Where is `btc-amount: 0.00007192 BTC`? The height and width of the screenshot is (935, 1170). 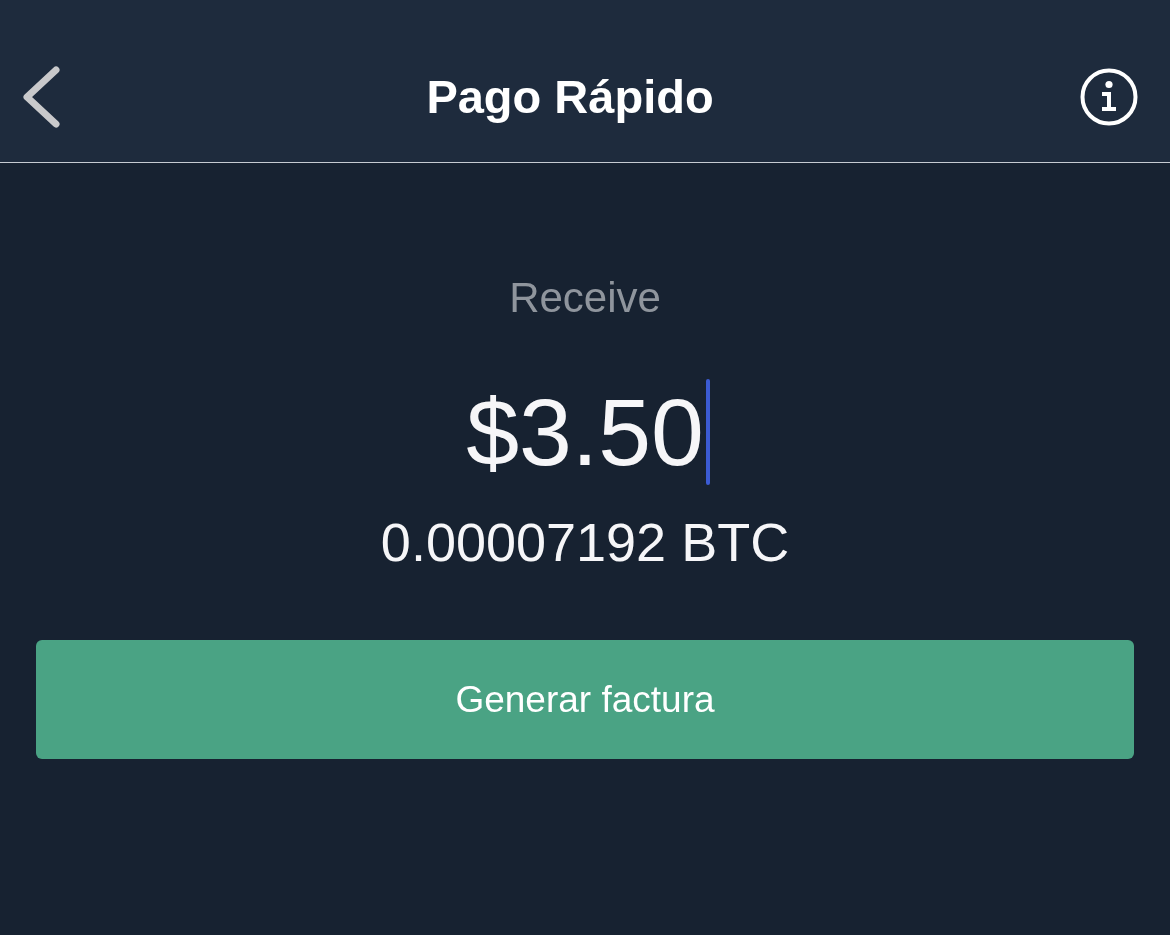
btc-amount: 0.00007192 BTC is located at coordinates (585, 542).